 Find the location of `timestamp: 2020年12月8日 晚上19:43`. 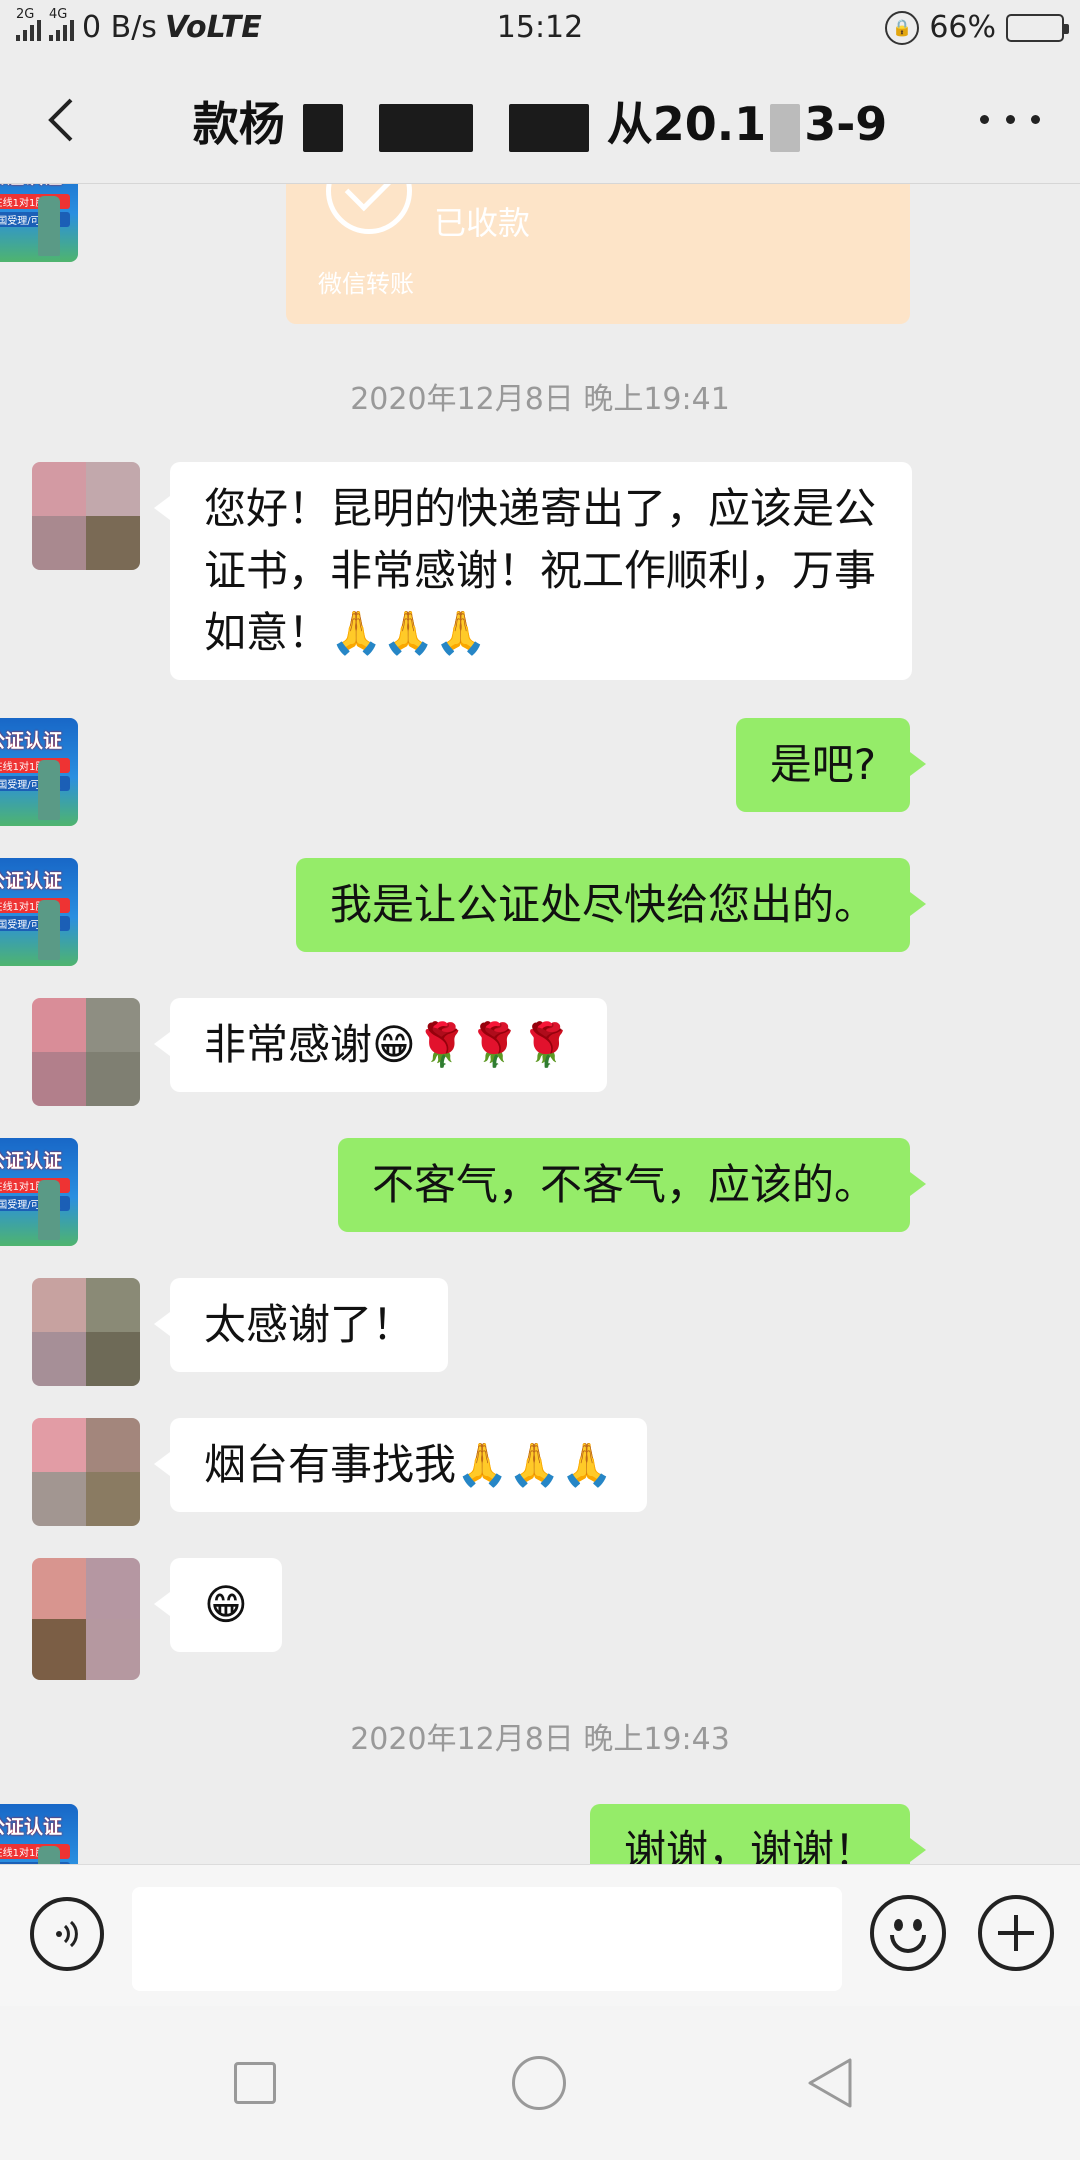

timestamp: 2020年12月8日 晚上19:43 is located at coordinates (540, 1739).